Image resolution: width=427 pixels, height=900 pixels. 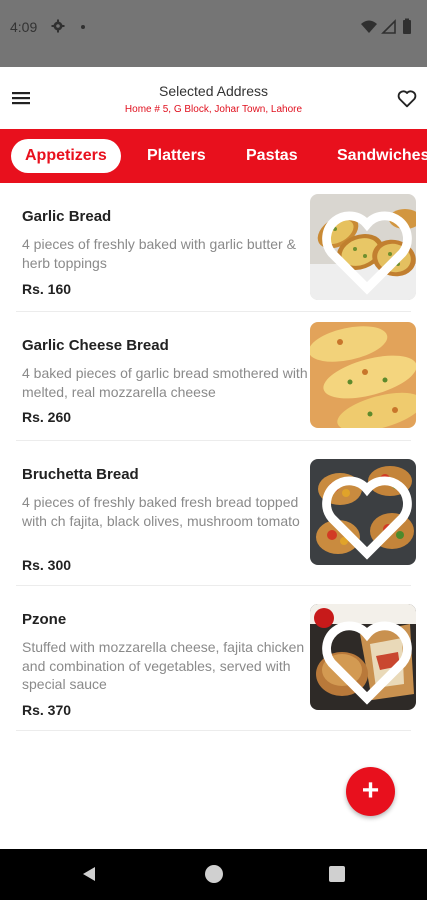 I want to click on garlic-bread-image, so click(x=363, y=247).